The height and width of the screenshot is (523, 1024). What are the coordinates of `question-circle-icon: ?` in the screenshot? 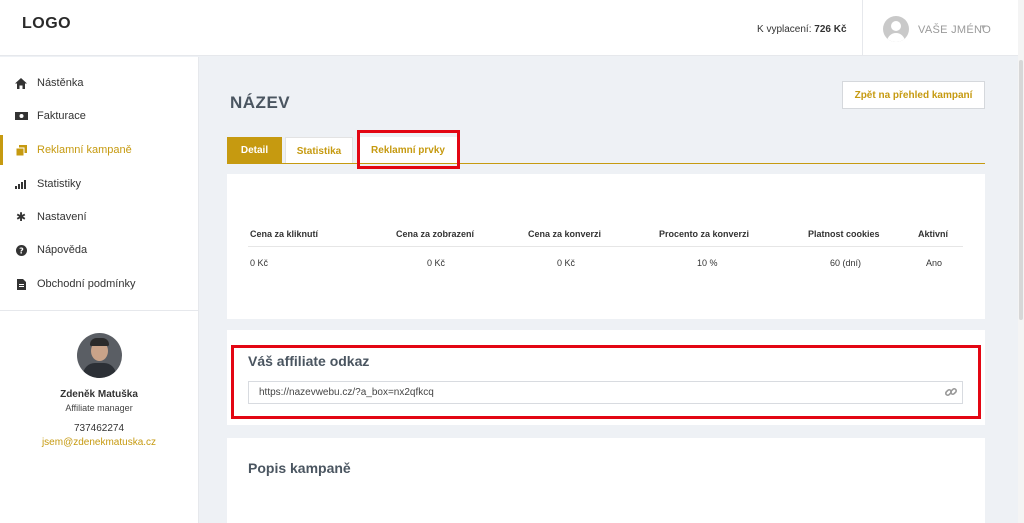 It's located at (21, 250).